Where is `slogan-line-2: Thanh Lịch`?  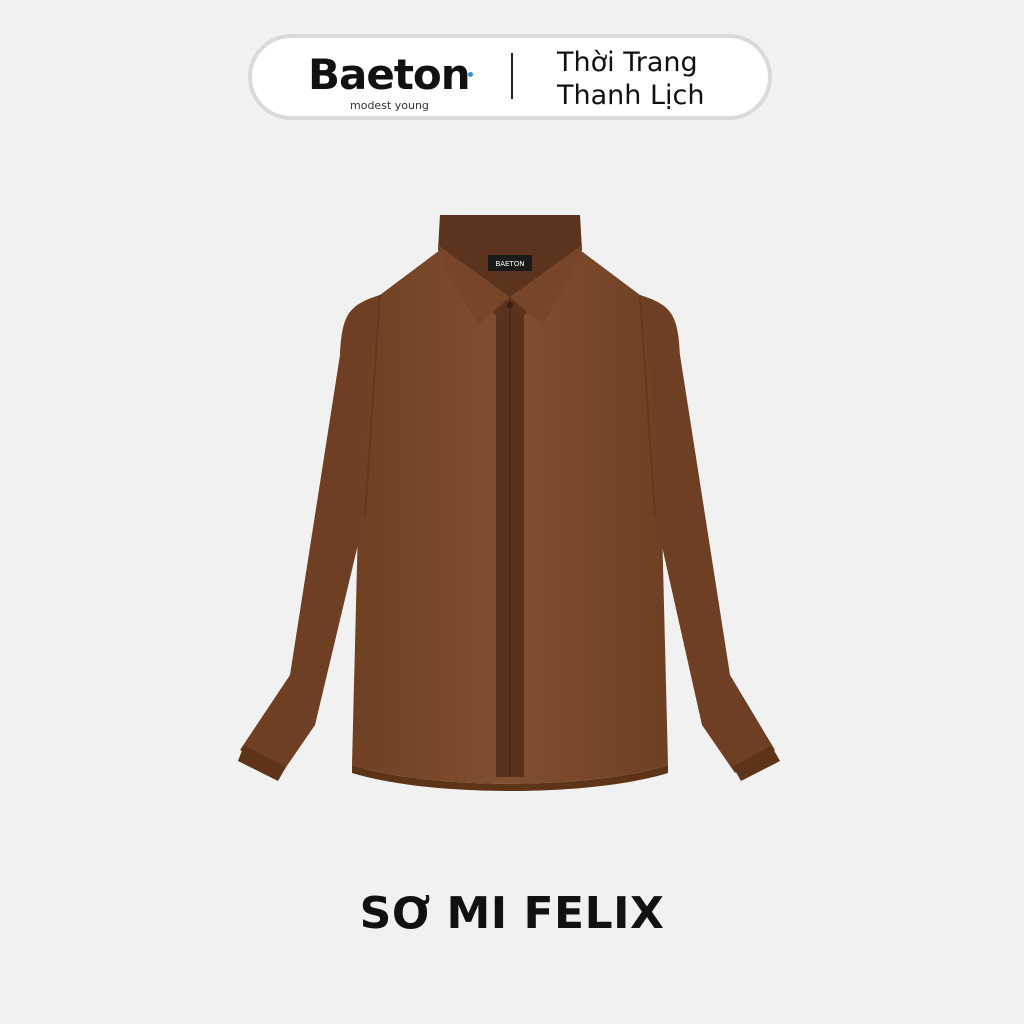 slogan-line-2: Thanh Lịch is located at coordinates (631, 95).